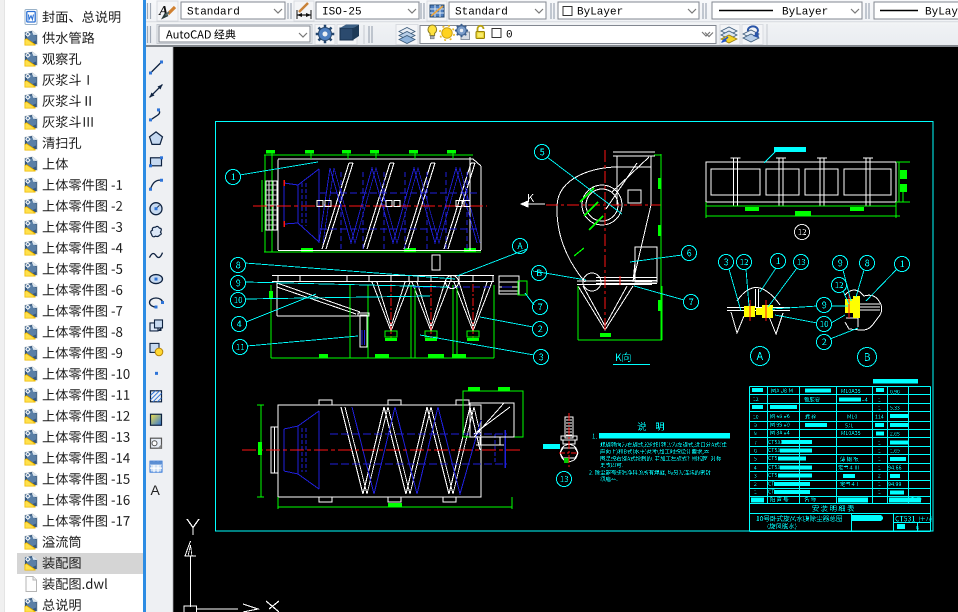 The image size is (958, 612). I want to click on svg-text: 0, so click(509, 36).